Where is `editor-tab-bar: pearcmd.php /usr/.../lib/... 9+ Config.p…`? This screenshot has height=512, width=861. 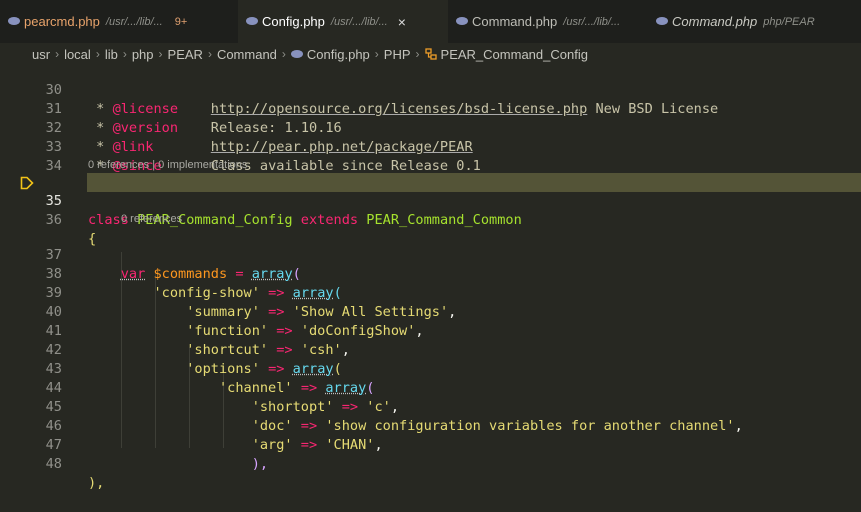
editor-tab-bar: pearcmd.php /usr/.../lib/... 9+ Config.p… is located at coordinates (430, 21).